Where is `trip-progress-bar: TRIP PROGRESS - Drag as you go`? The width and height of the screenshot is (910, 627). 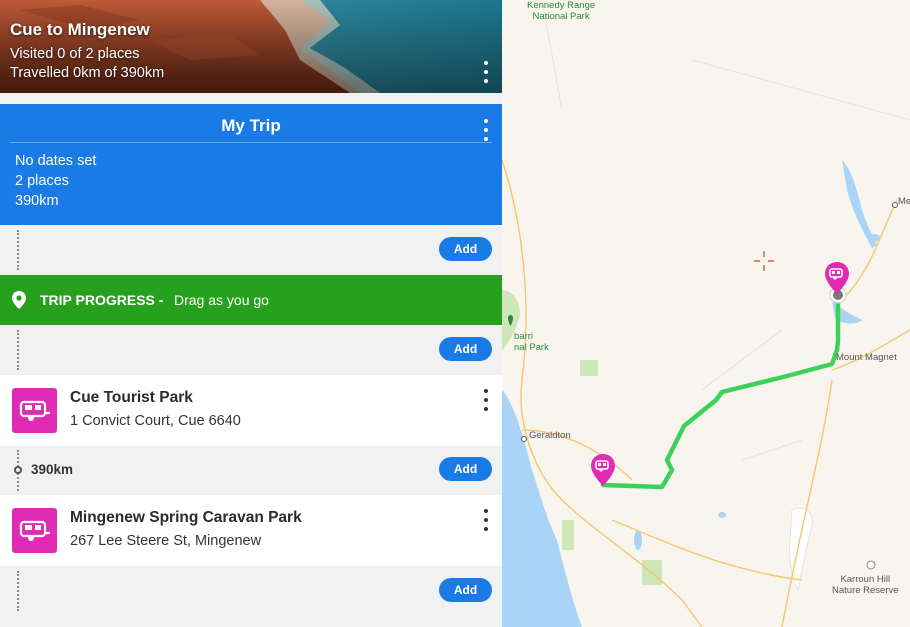 trip-progress-bar: TRIP PROGRESS - Drag as you go is located at coordinates (251, 300).